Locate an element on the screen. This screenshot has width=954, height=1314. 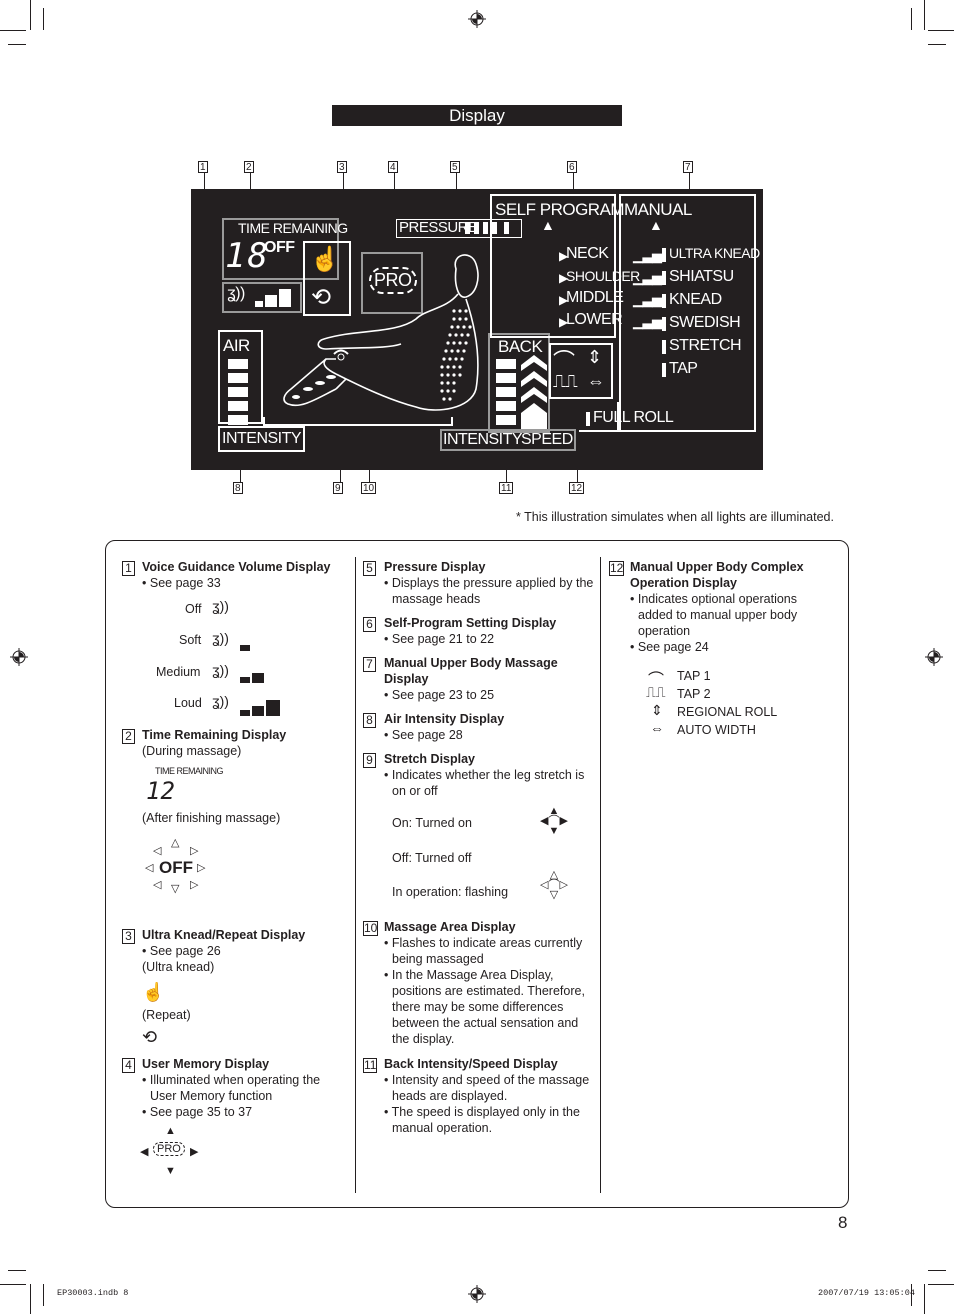
manual-mode-knead: KNEAD is located at coordinates (695, 299).